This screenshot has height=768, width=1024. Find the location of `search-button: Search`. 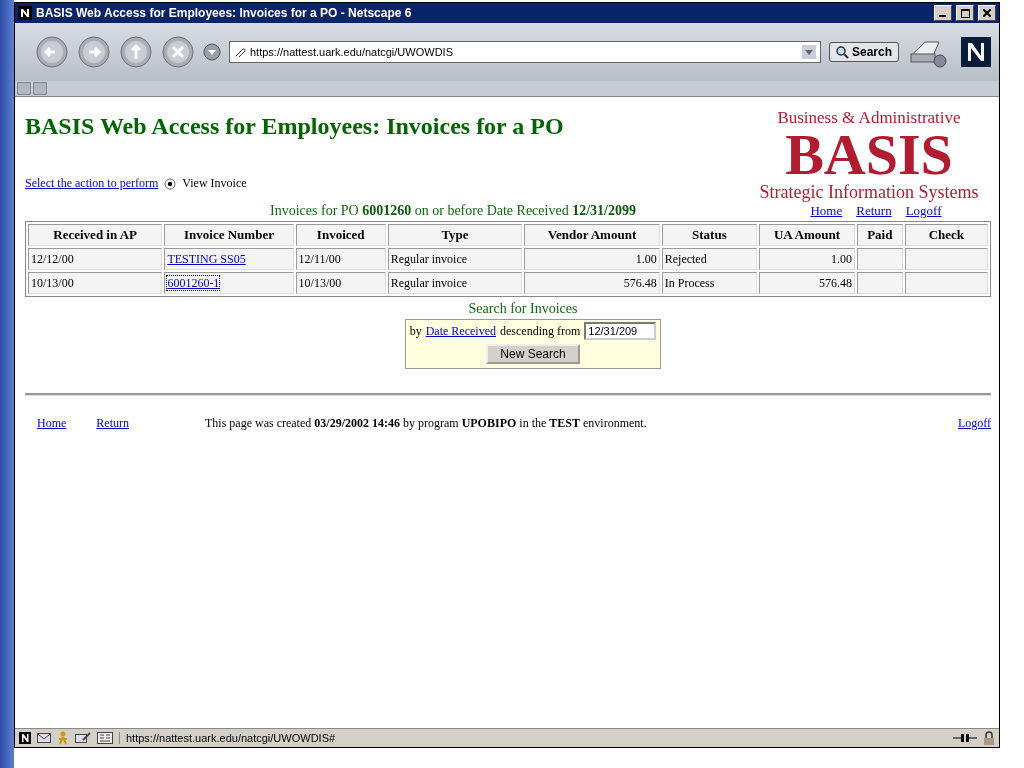

search-button: Search is located at coordinates (863, 52).